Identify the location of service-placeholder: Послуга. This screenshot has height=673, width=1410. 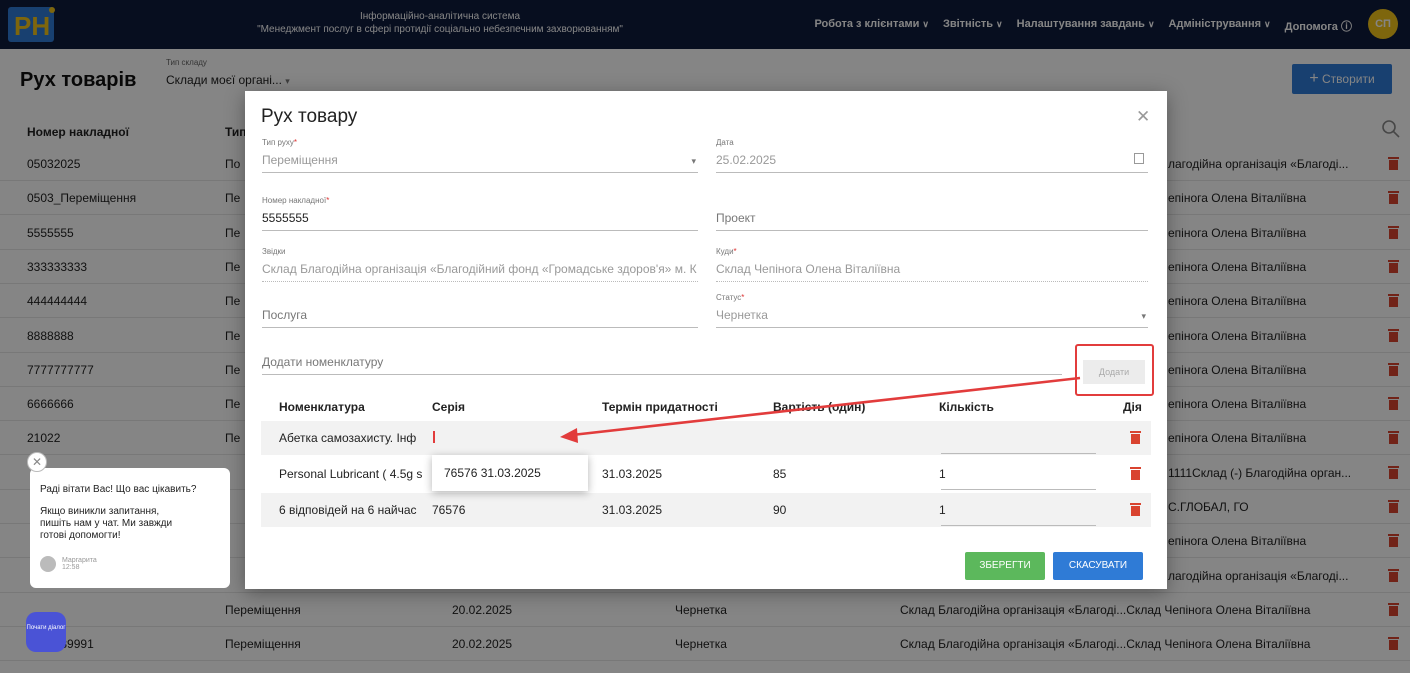
(480, 316).